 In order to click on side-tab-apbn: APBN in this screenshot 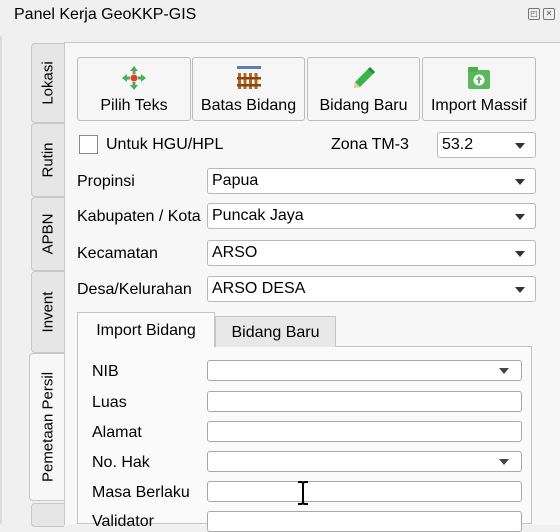, I will do `click(47, 234)`.